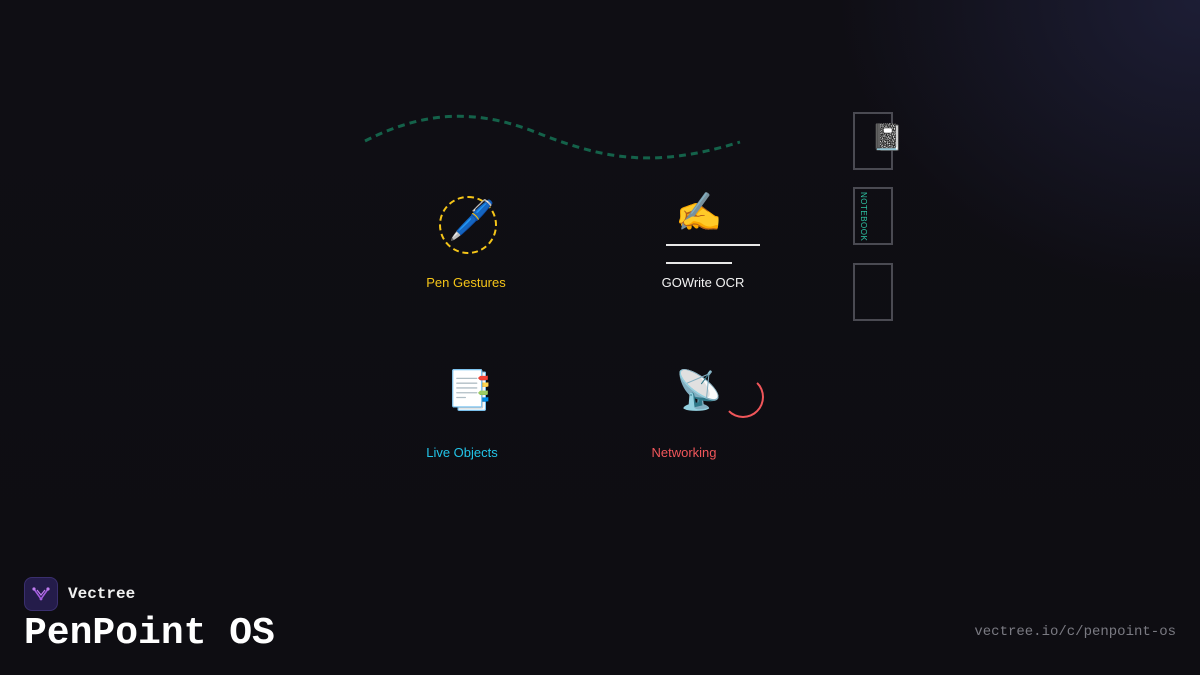  Describe the element at coordinates (684, 452) in the screenshot. I see `feature-label: Networking` at that location.